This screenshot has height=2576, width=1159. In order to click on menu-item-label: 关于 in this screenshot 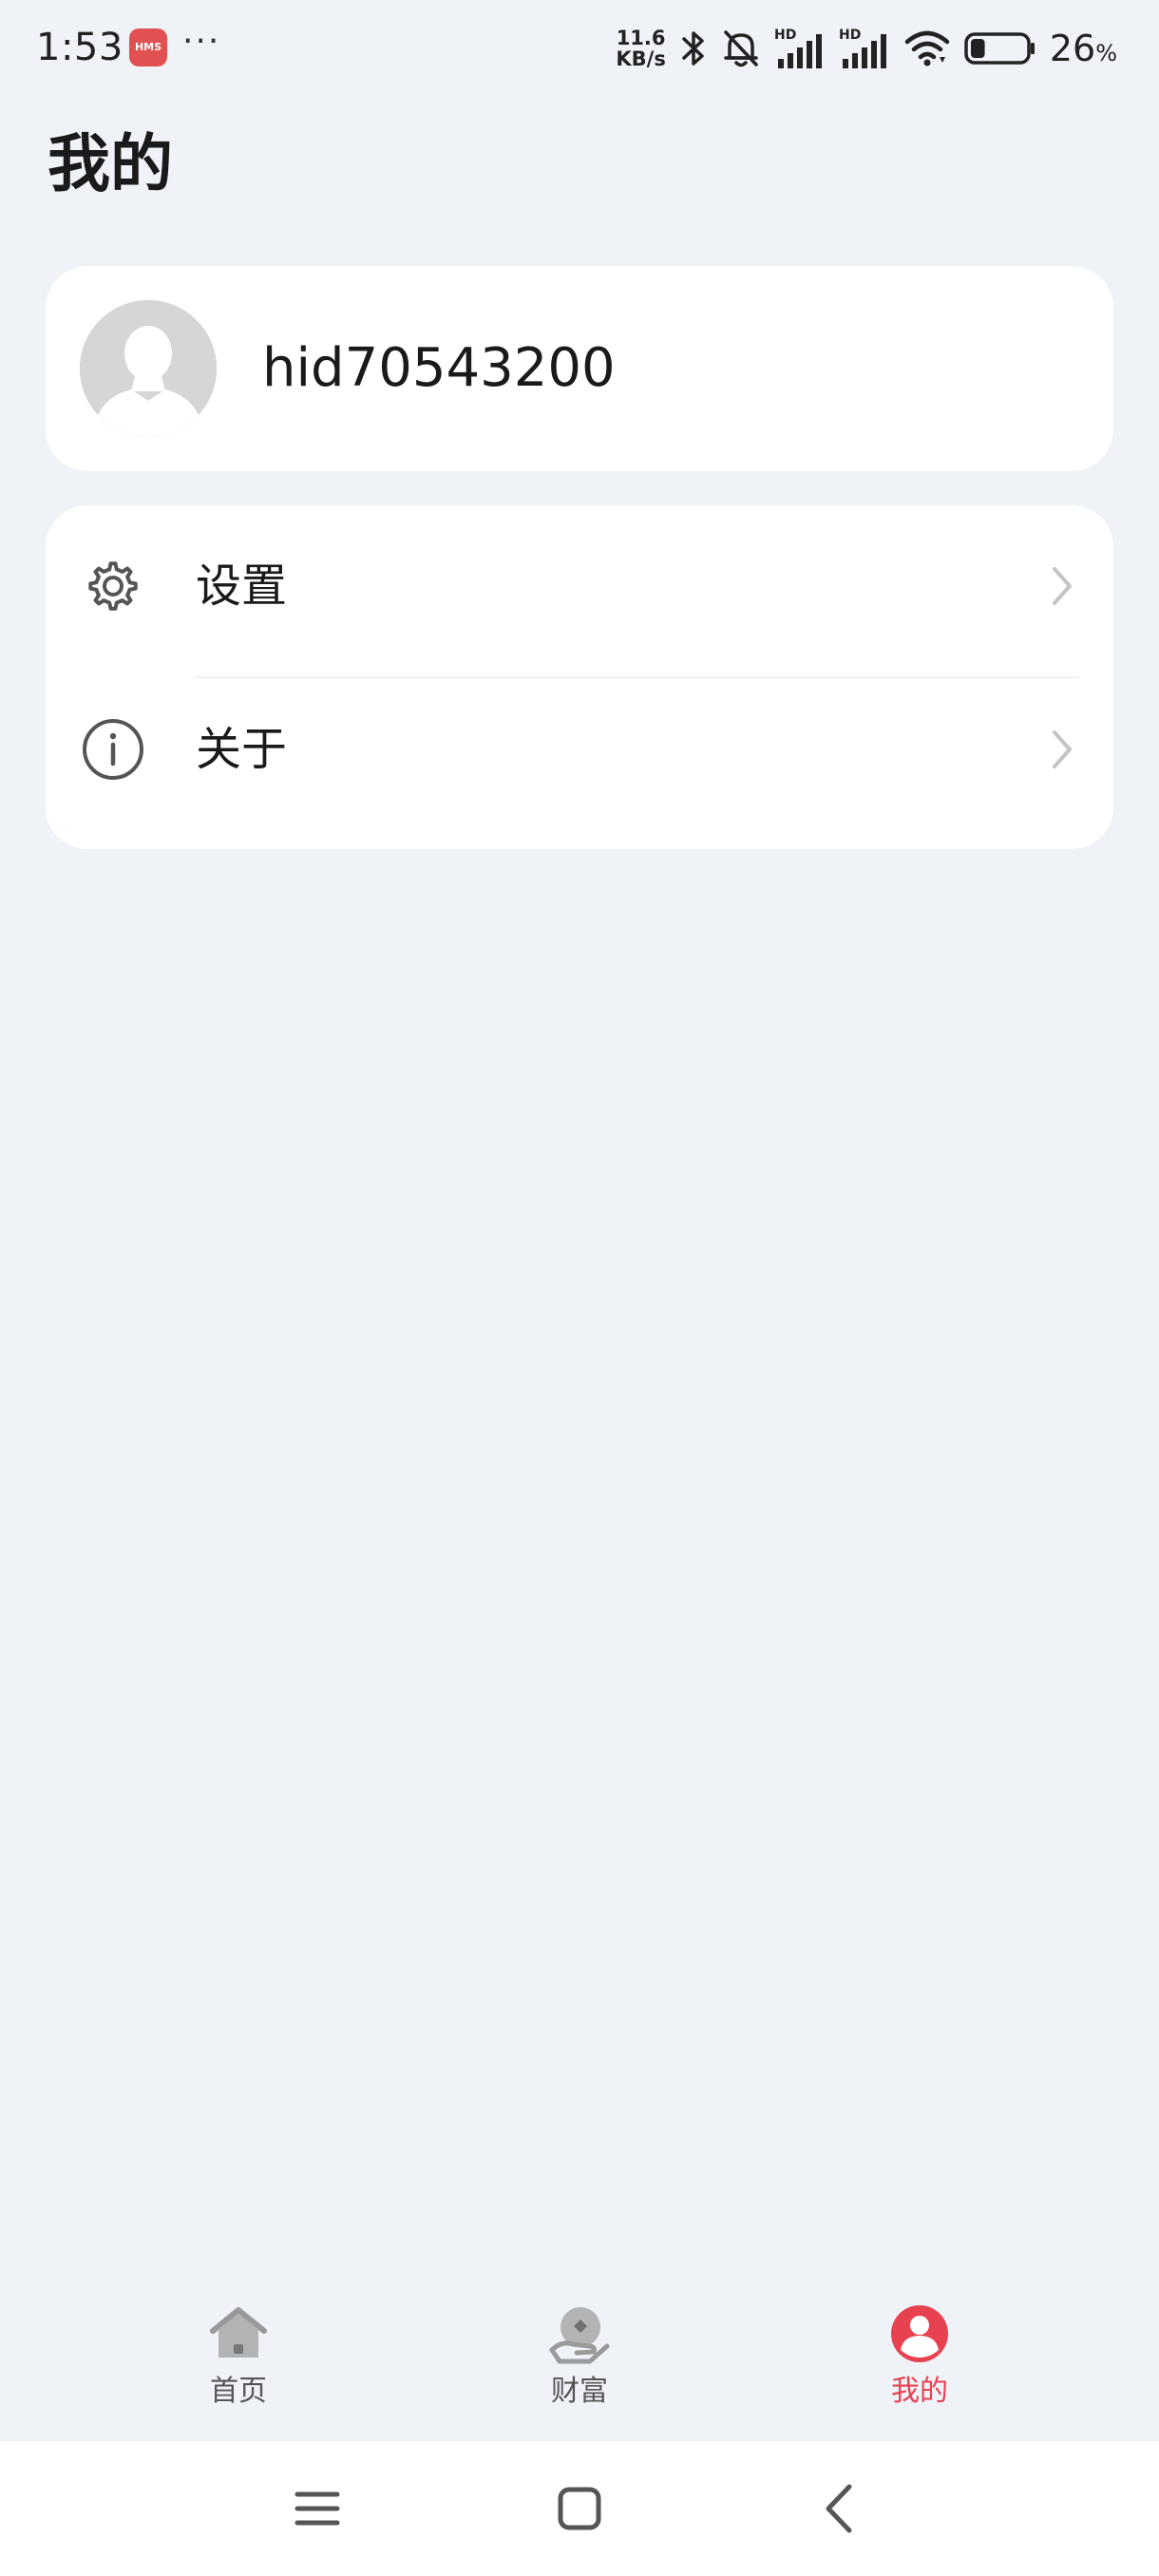, I will do `click(242, 749)`.